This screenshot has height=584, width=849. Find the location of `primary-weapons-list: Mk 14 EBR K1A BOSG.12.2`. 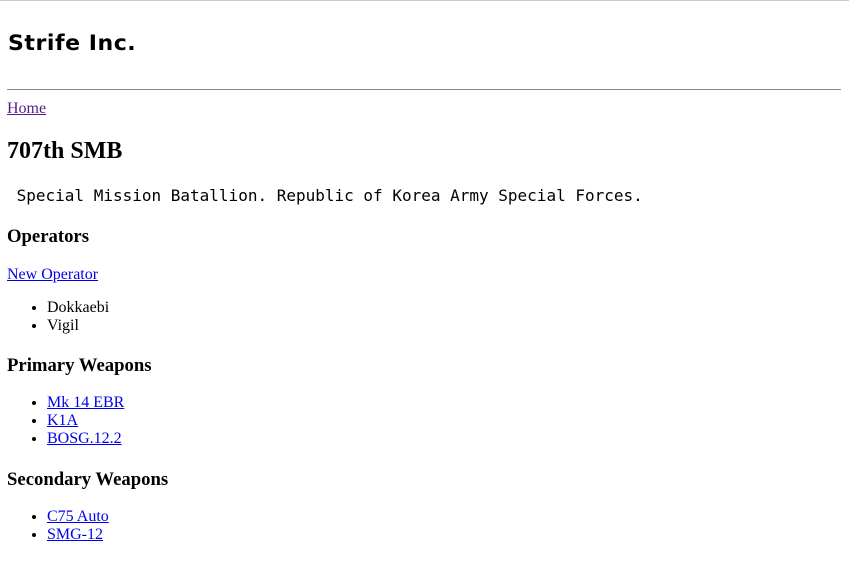

primary-weapons-list: Mk 14 EBR K1A BOSG.12.2 is located at coordinates (65, 421).